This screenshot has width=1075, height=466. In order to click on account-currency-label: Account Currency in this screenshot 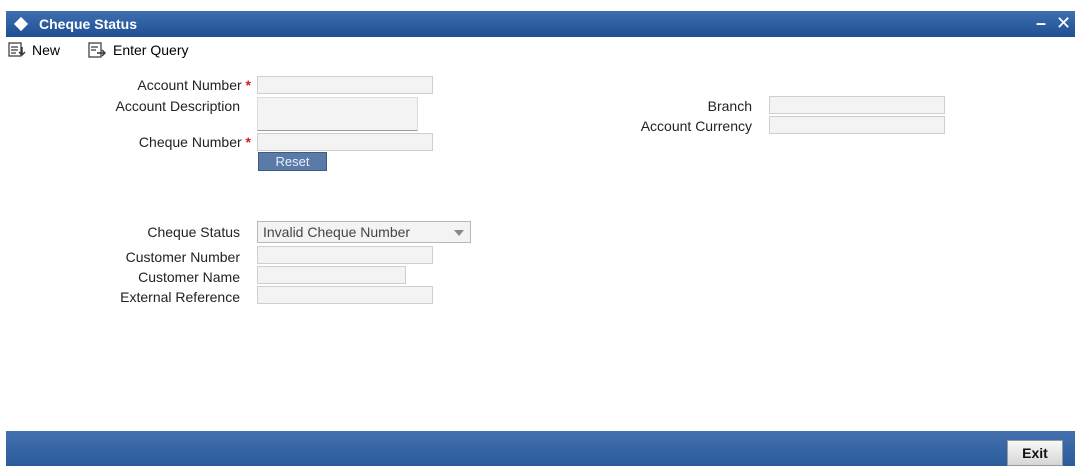, I will do `click(696, 126)`.